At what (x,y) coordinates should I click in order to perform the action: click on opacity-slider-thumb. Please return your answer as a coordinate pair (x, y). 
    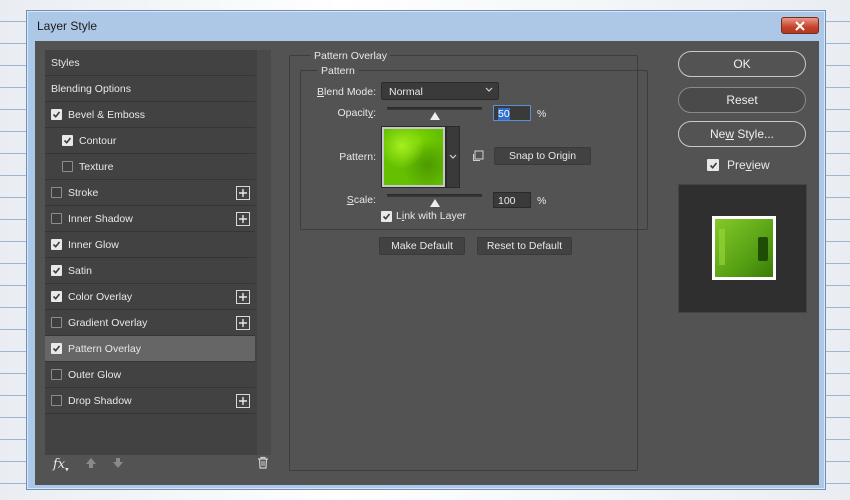
    Looking at the image, I should click on (434, 116).